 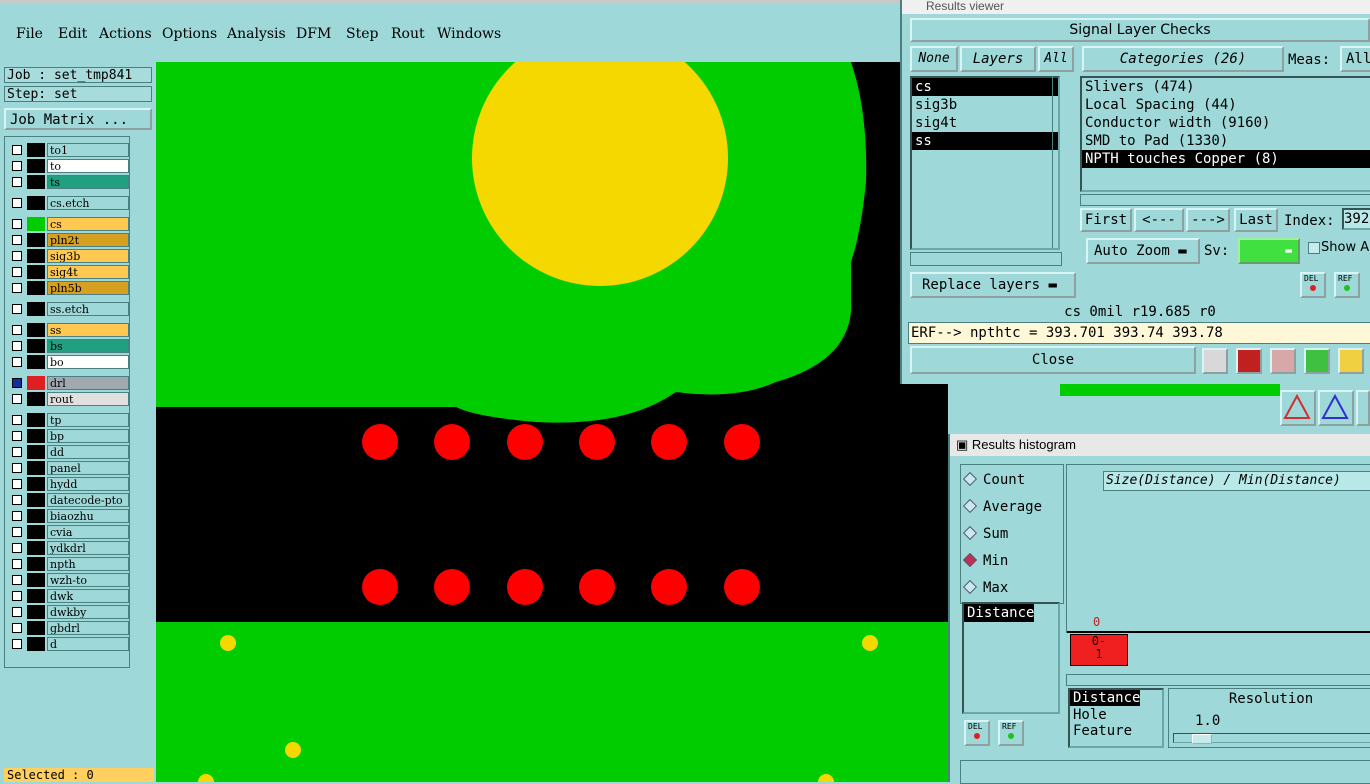 What do you see at coordinates (1105, 698) in the screenshot?
I see `sort-item: Distance` at bounding box center [1105, 698].